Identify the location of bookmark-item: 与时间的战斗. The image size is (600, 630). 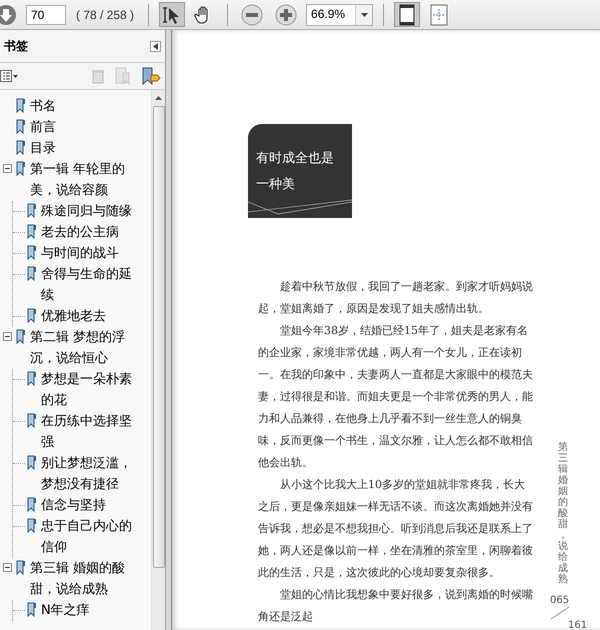
(91, 253).